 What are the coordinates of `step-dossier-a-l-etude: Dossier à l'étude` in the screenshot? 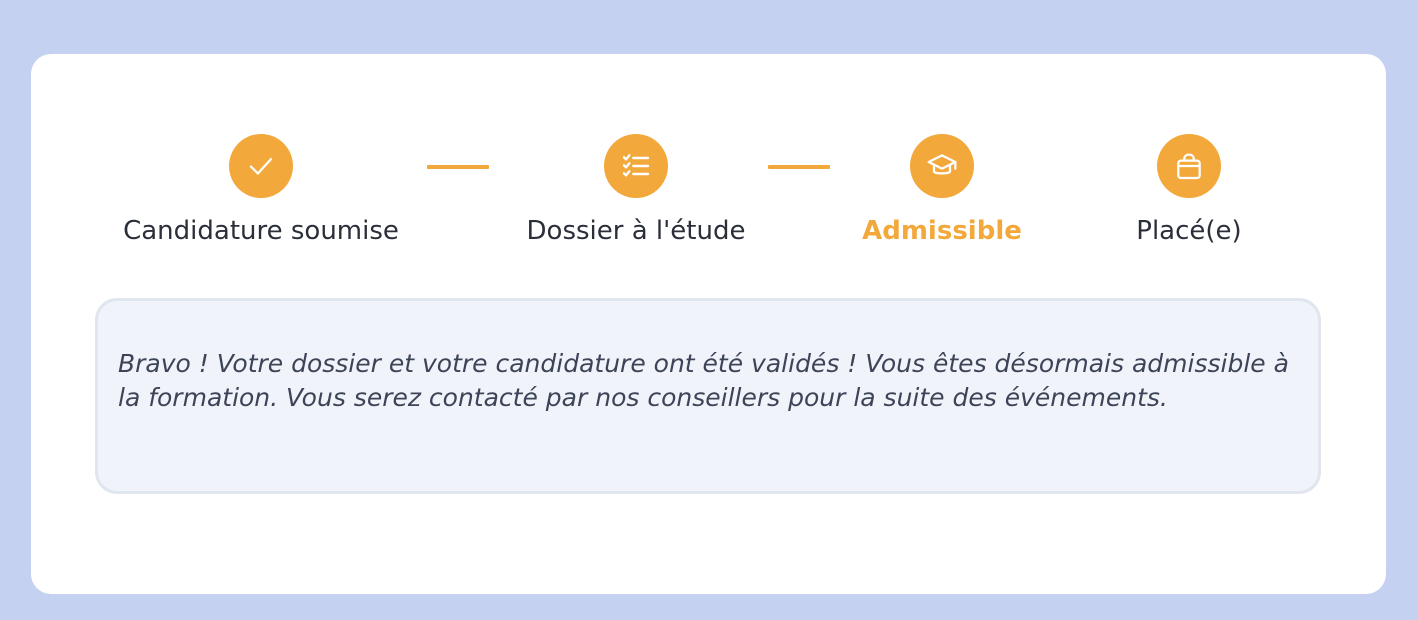 It's located at (636, 190).